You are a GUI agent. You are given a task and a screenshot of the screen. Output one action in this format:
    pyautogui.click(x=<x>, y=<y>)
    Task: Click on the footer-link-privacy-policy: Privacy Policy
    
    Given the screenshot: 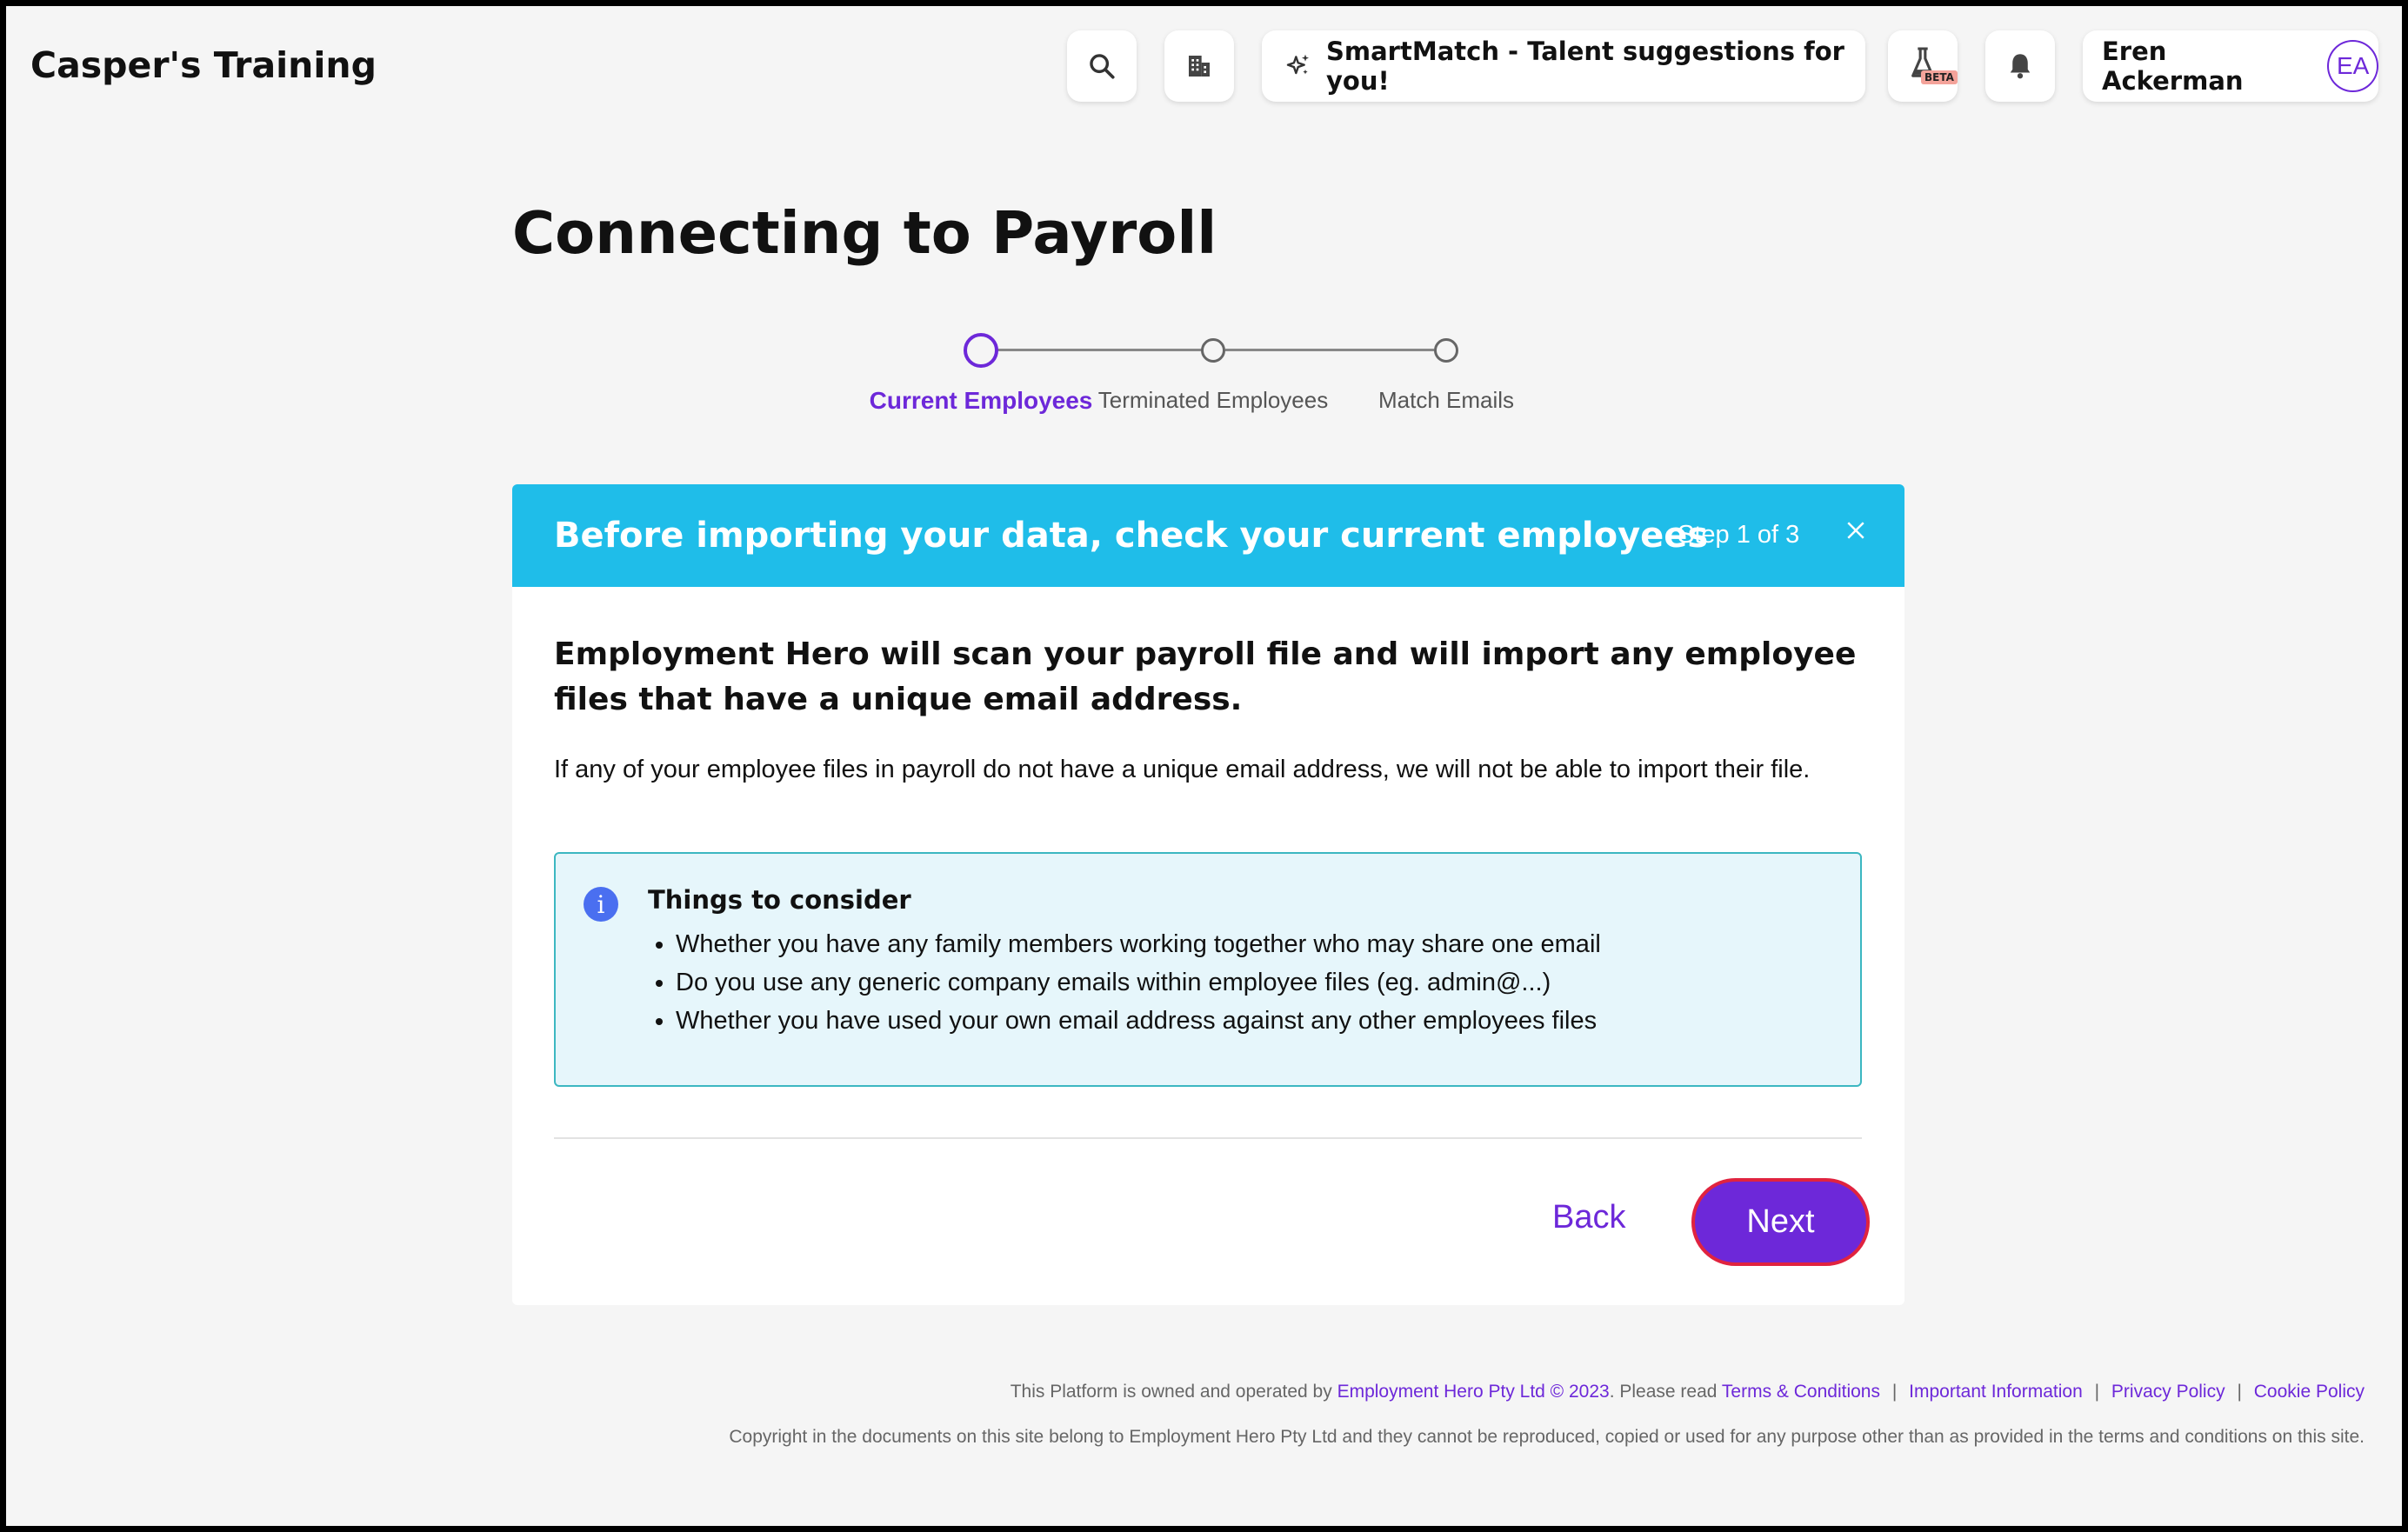 What is the action you would take?
    pyautogui.click(x=2168, y=1392)
    